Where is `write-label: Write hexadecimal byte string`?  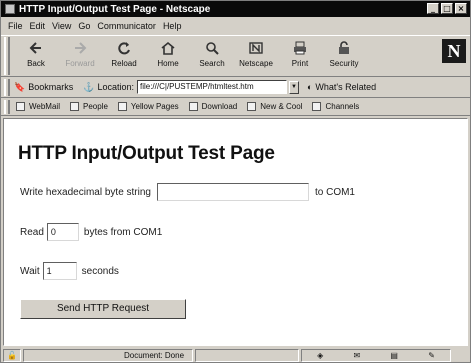
write-label: Write hexadecimal byte string is located at coordinates (85, 192).